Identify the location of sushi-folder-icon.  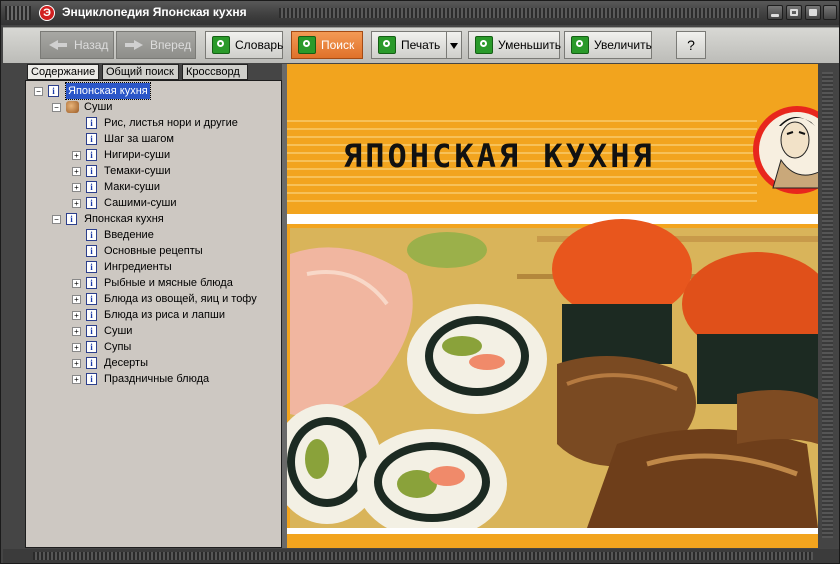
(72, 107).